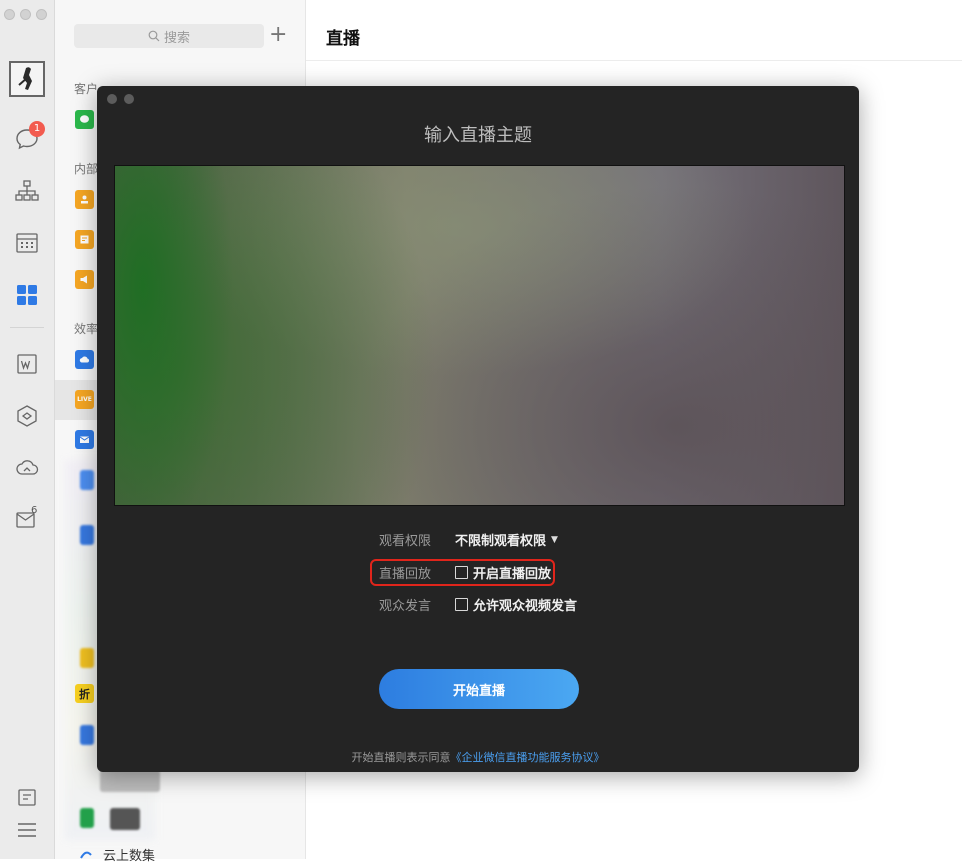 This screenshot has width=962, height=864. Describe the element at coordinates (41, 14) in the screenshot. I see `zoom-window-button` at that location.